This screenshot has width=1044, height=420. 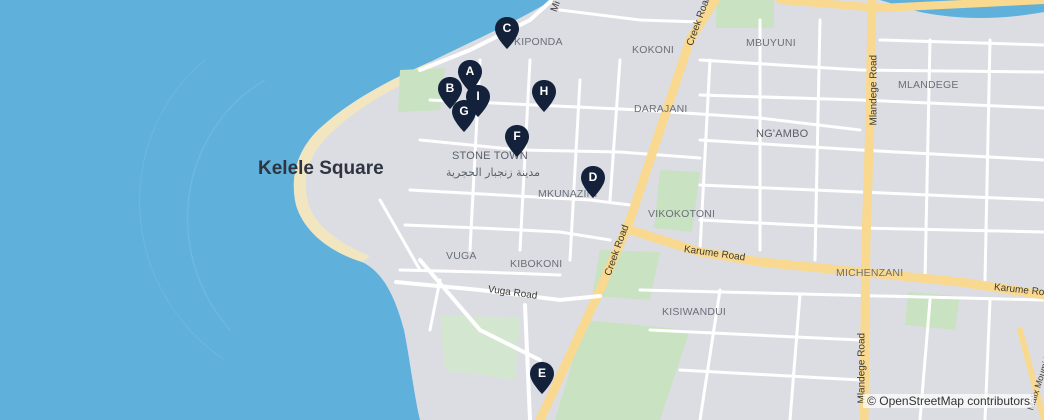 What do you see at coordinates (536, 264) in the screenshot?
I see `area-label-kibokoni: KIBOKONI` at bounding box center [536, 264].